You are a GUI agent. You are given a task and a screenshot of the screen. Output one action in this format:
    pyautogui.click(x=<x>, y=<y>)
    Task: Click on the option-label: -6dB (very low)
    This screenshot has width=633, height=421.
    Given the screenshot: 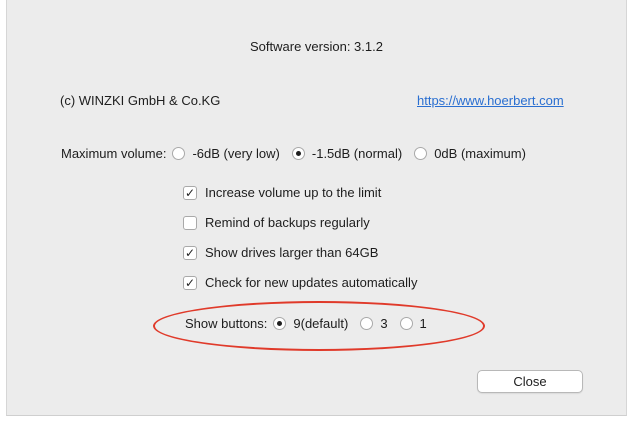 What is the action you would take?
    pyautogui.click(x=236, y=153)
    